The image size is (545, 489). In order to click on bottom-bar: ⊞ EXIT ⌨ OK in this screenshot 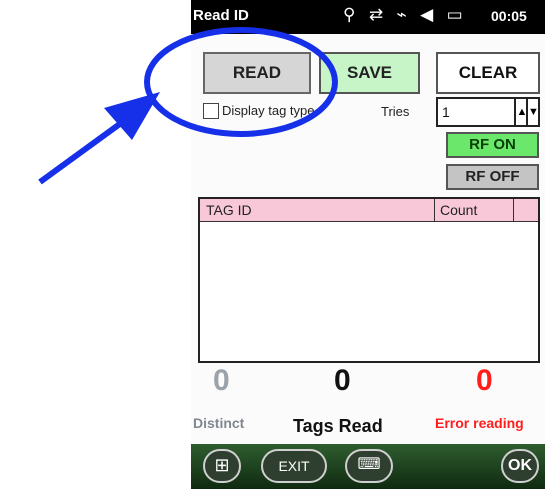, I will do `click(368, 466)`.